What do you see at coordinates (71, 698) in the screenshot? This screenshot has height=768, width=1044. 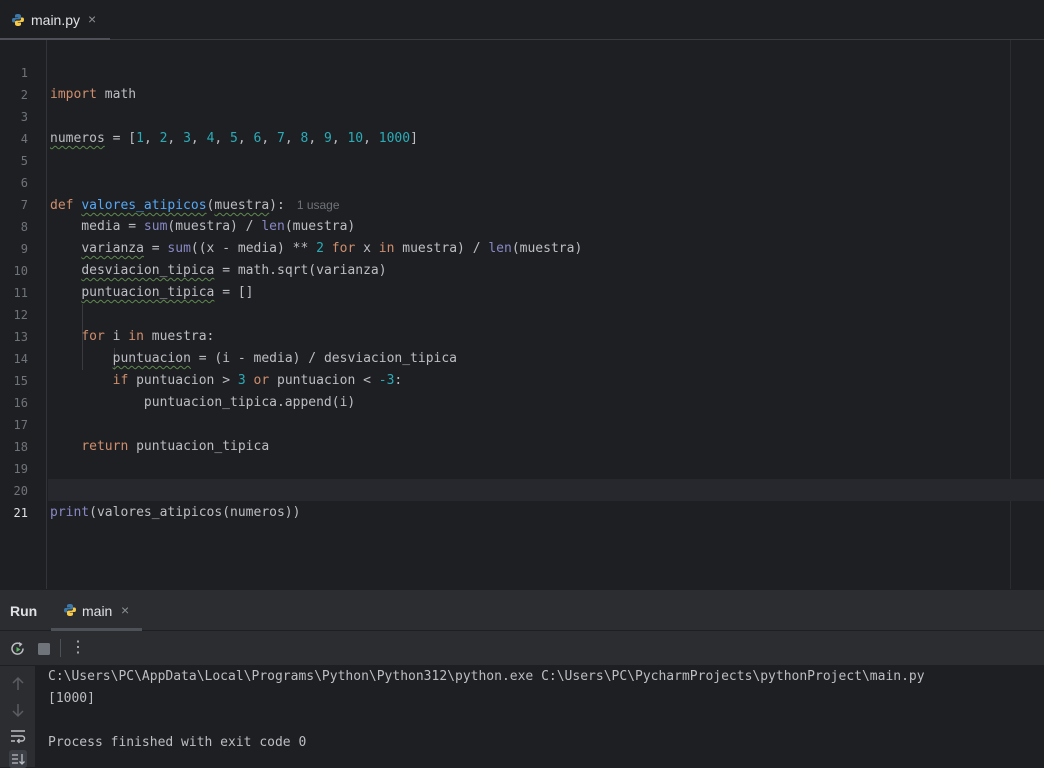 I see `console-output-line: [1000]` at bounding box center [71, 698].